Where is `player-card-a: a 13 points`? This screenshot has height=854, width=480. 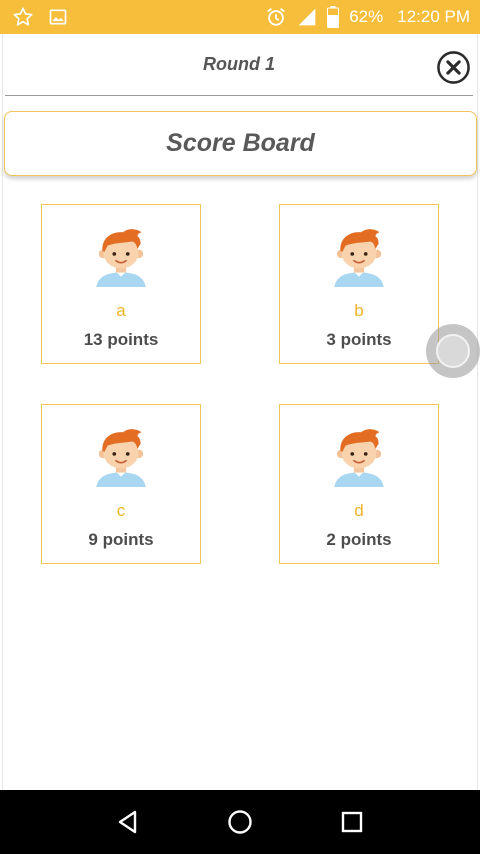 player-card-a: a 13 points is located at coordinates (121, 284).